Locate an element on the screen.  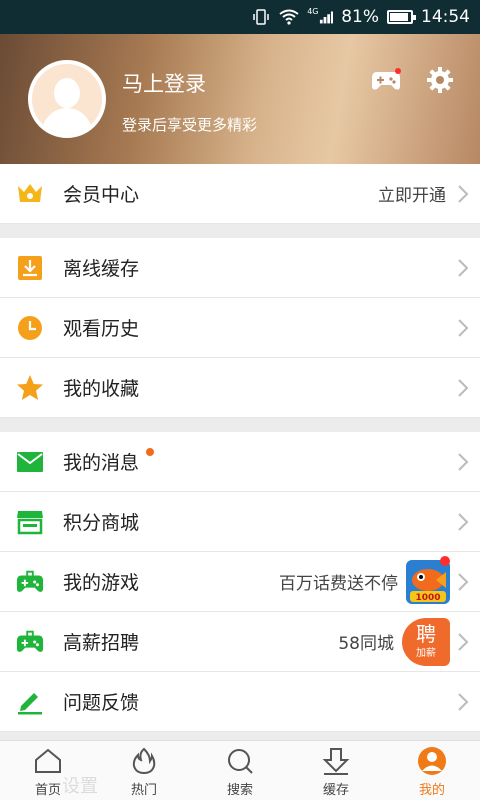
menu-item-label: 我的收藏 is located at coordinates (101, 389).